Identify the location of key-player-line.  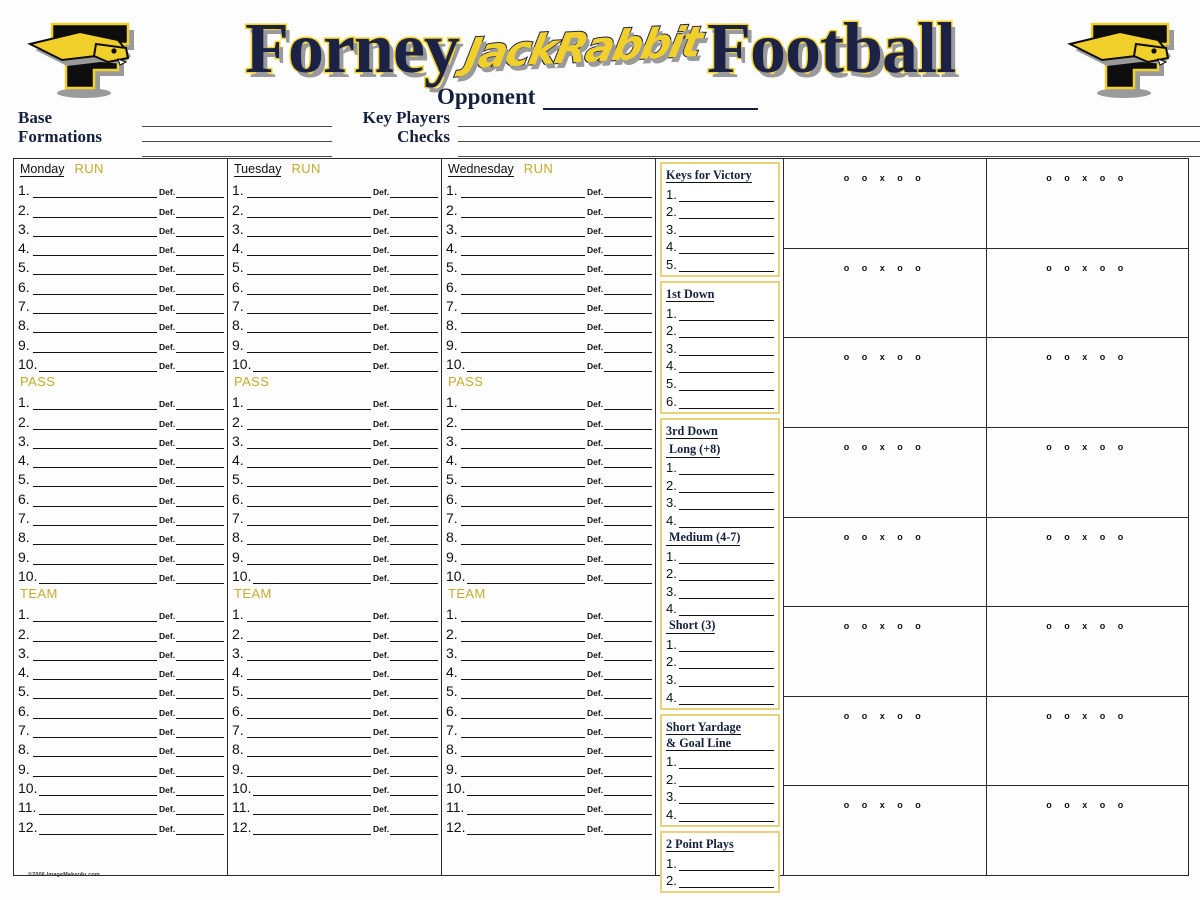
(829, 119).